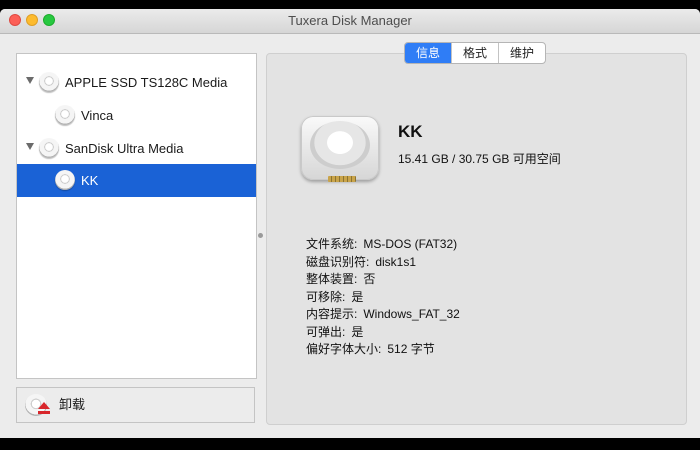 The width and height of the screenshot is (700, 450). I want to click on title-bar: Tuxera Disk Manager, so click(350, 21).